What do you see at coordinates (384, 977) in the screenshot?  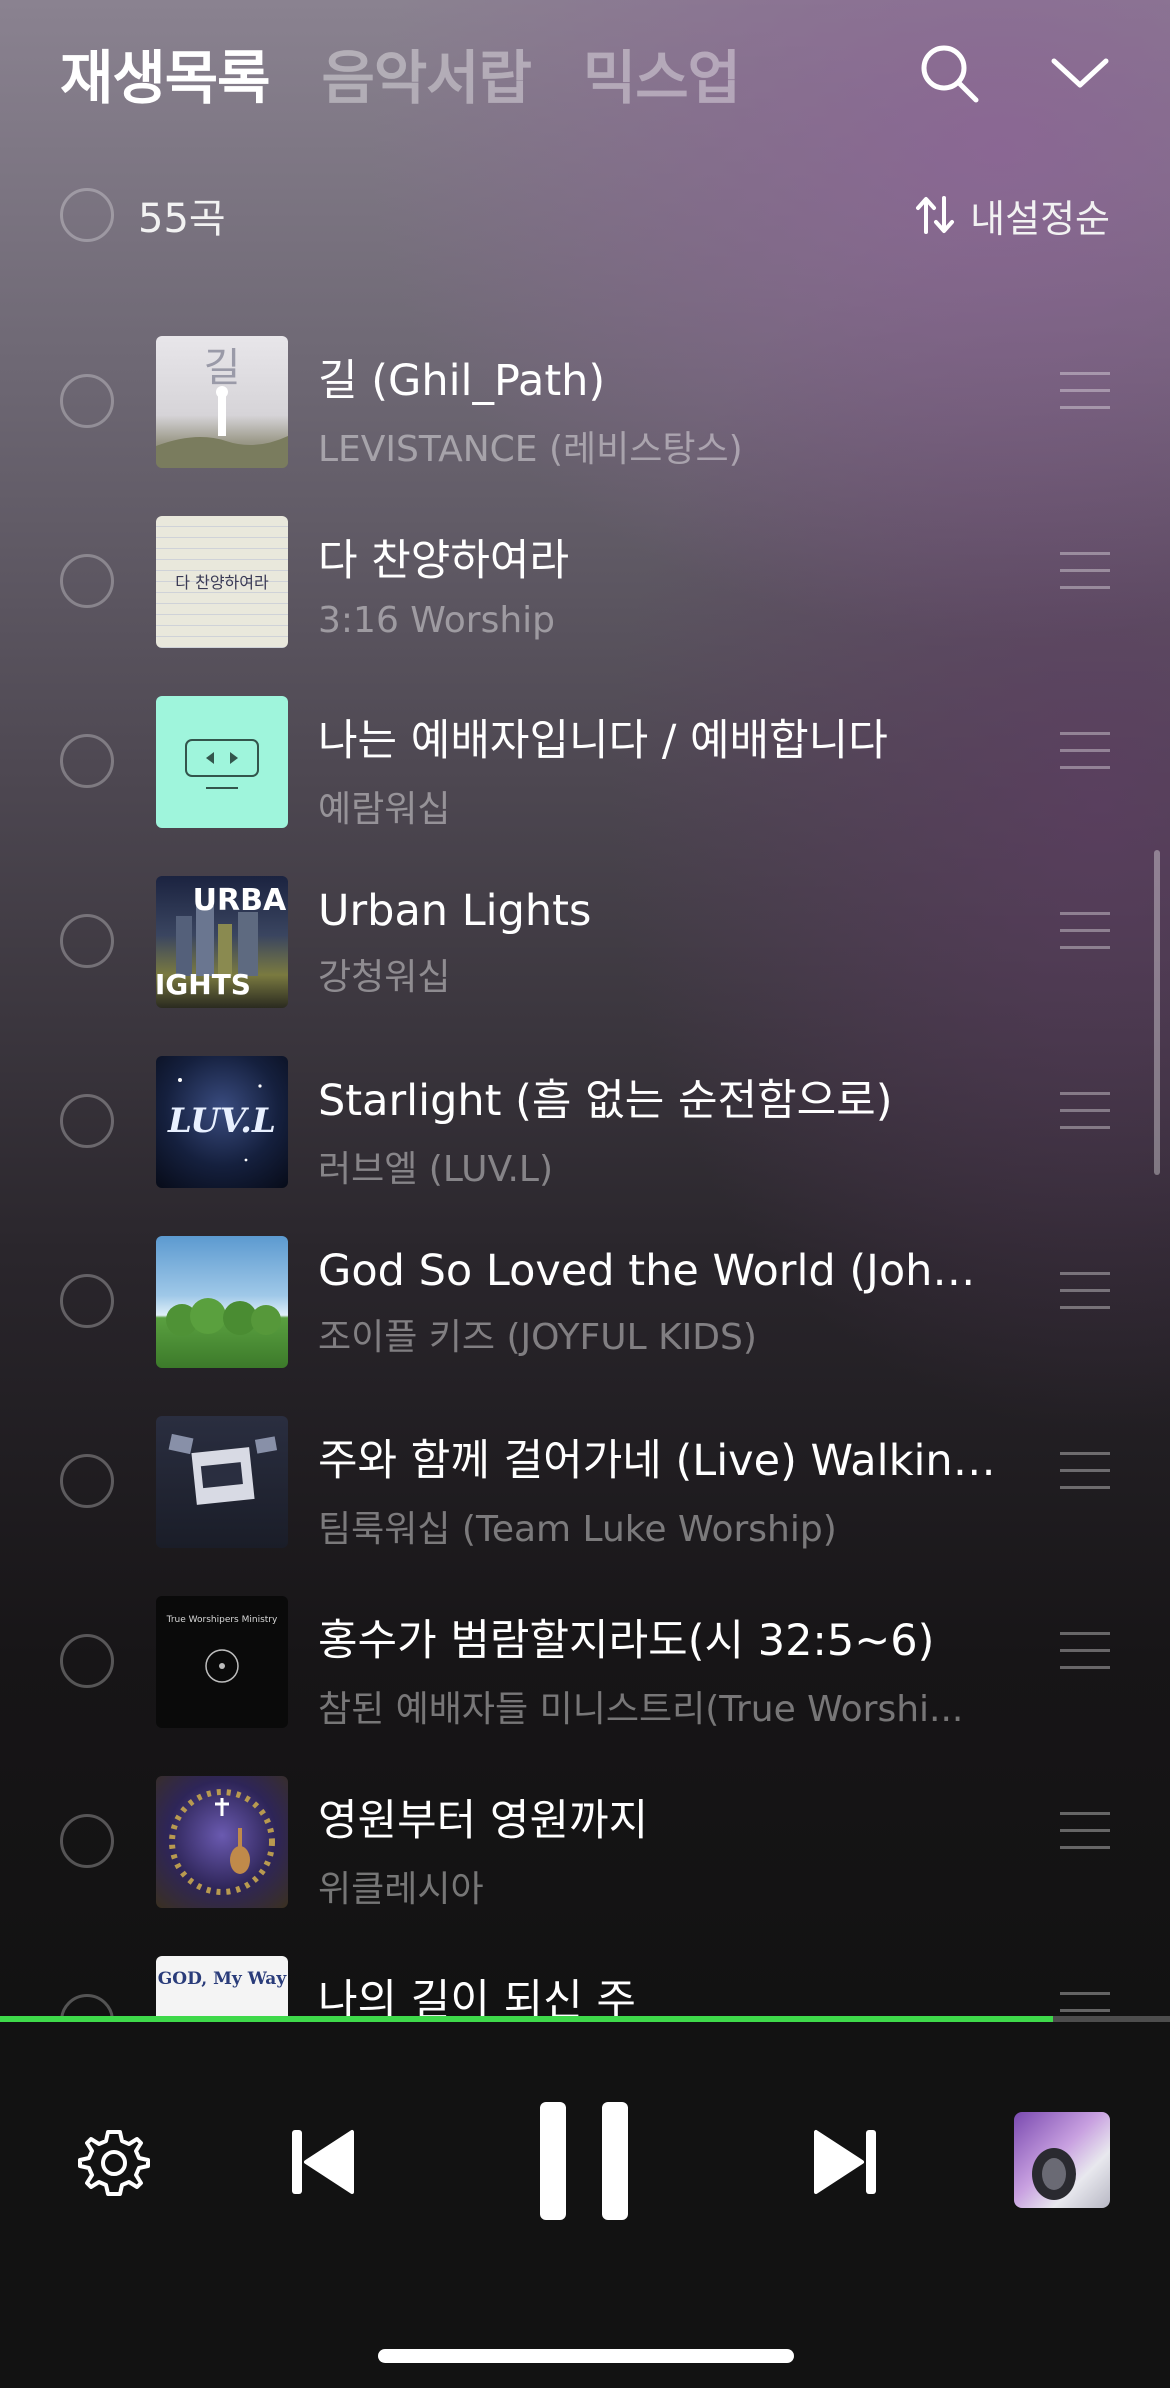 I see `track-artist: 강청워십` at bounding box center [384, 977].